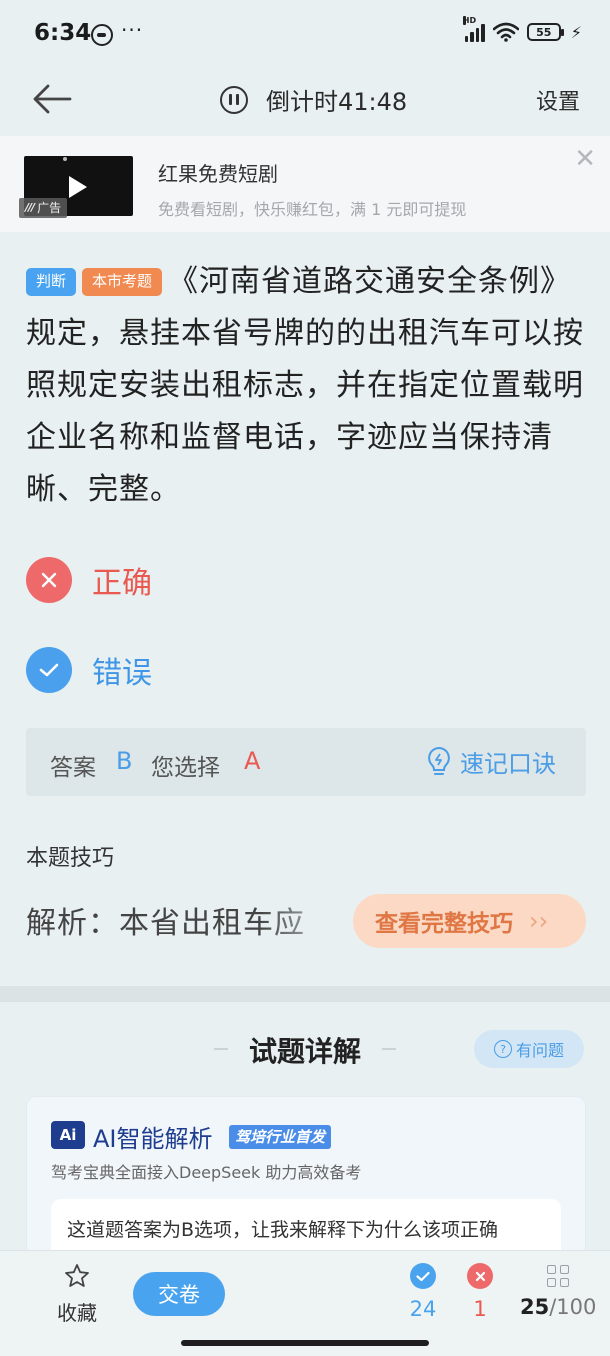  I want to click on charging-icon: ⚡, so click(576, 32).